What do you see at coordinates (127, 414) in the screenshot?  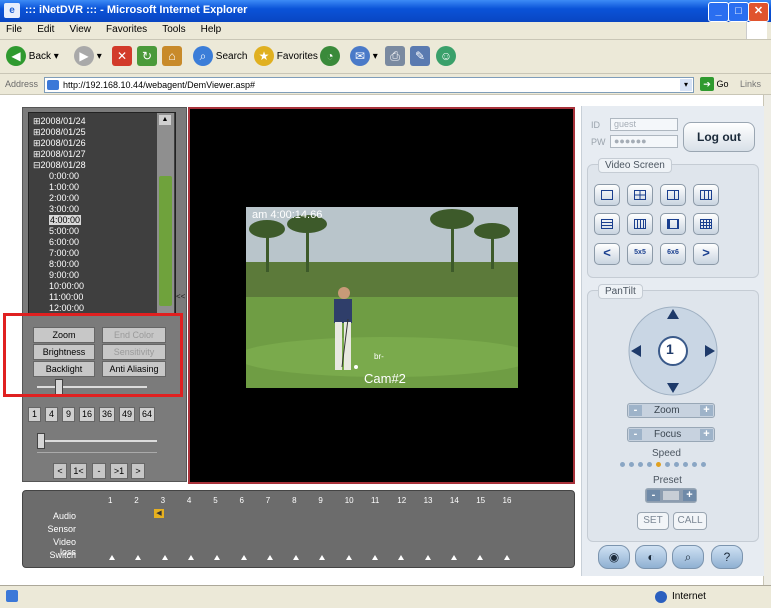 I see `layout-button-49: 49` at bounding box center [127, 414].